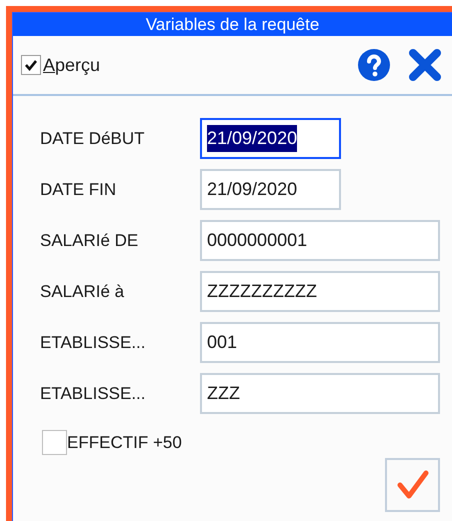 The height and width of the screenshot is (521, 452). I want to click on confirm-button, so click(412, 485).